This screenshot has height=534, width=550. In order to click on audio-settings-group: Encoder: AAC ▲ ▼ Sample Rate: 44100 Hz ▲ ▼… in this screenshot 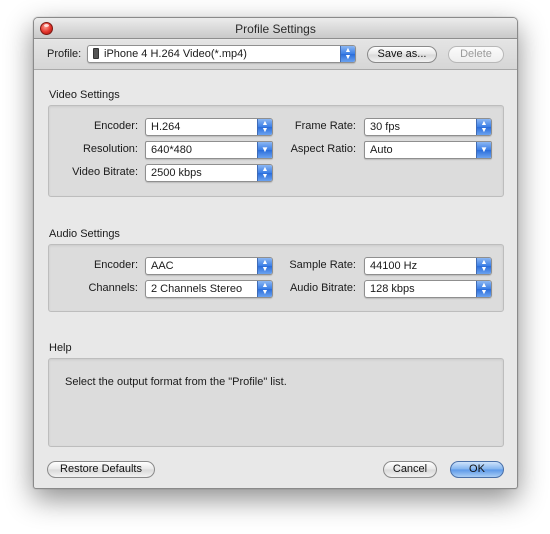, I will do `click(276, 278)`.